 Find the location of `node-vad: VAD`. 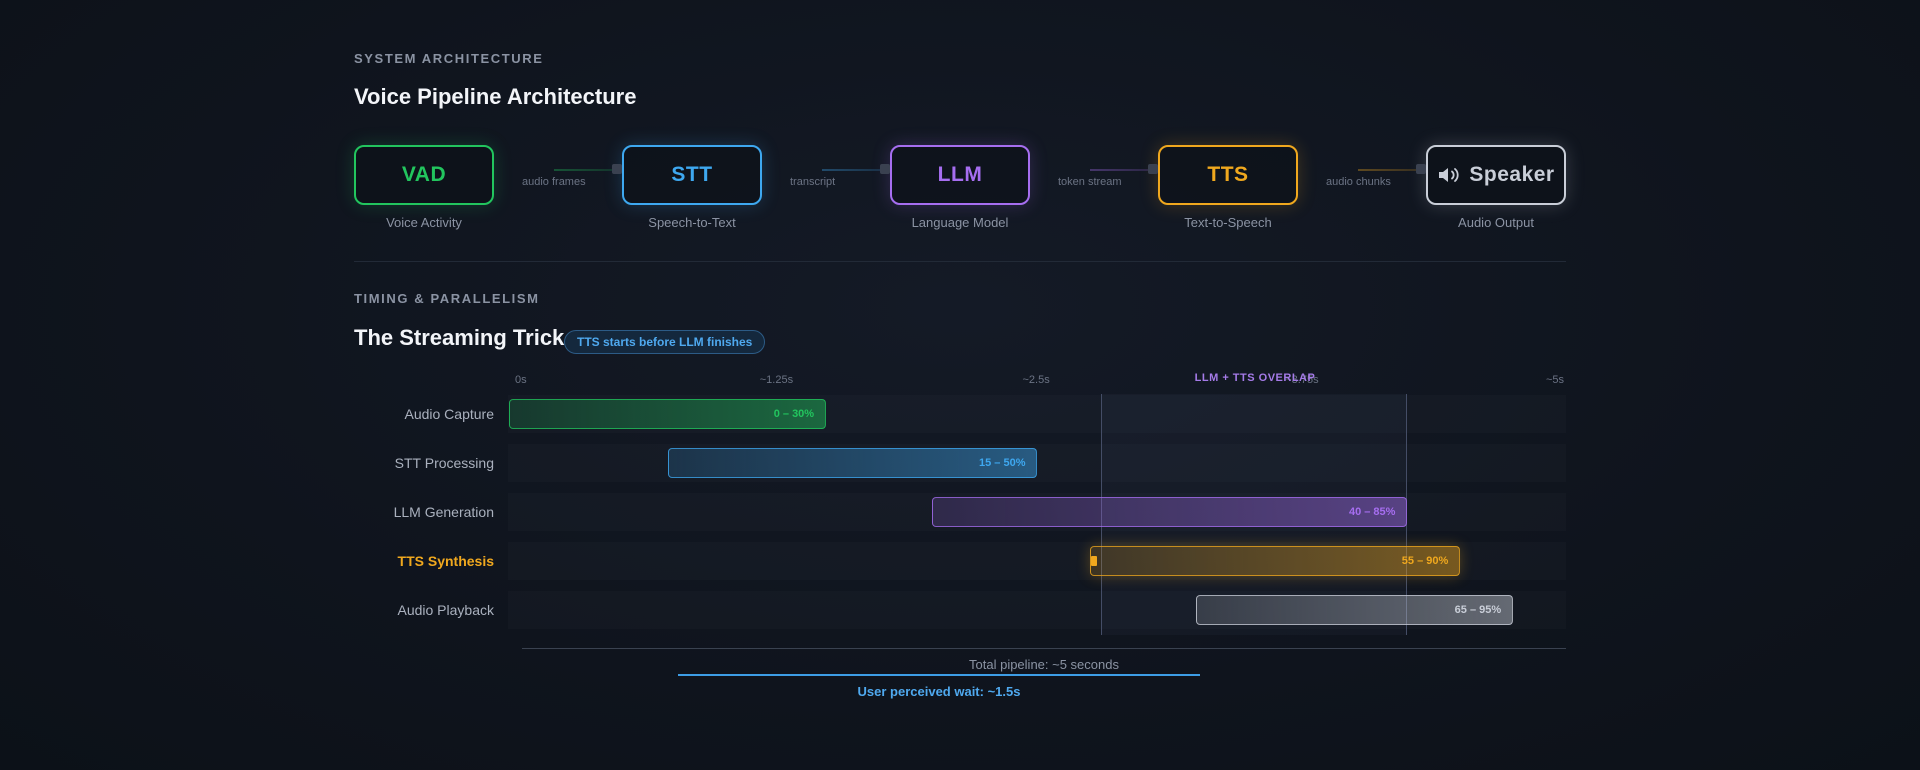

node-vad: VAD is located at coordinates (424, 175).